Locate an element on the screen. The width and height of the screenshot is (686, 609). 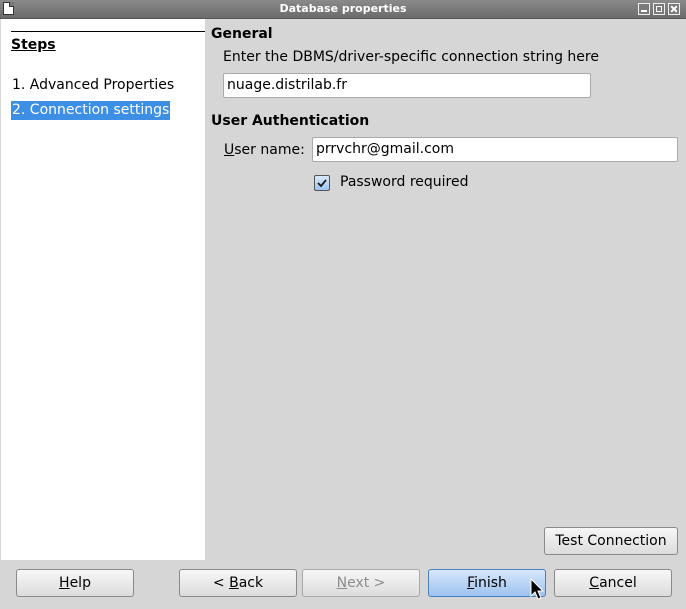
window-title: Database properties is located at coordinates (343, 8).